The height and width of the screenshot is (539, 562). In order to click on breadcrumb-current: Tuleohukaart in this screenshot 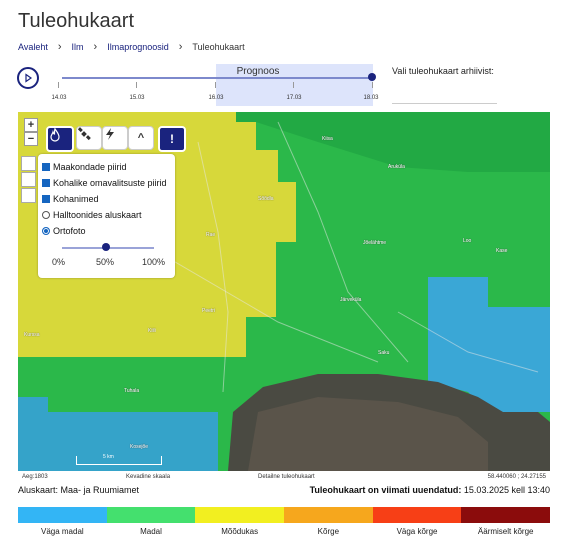, I will do `click(218, 47)`.